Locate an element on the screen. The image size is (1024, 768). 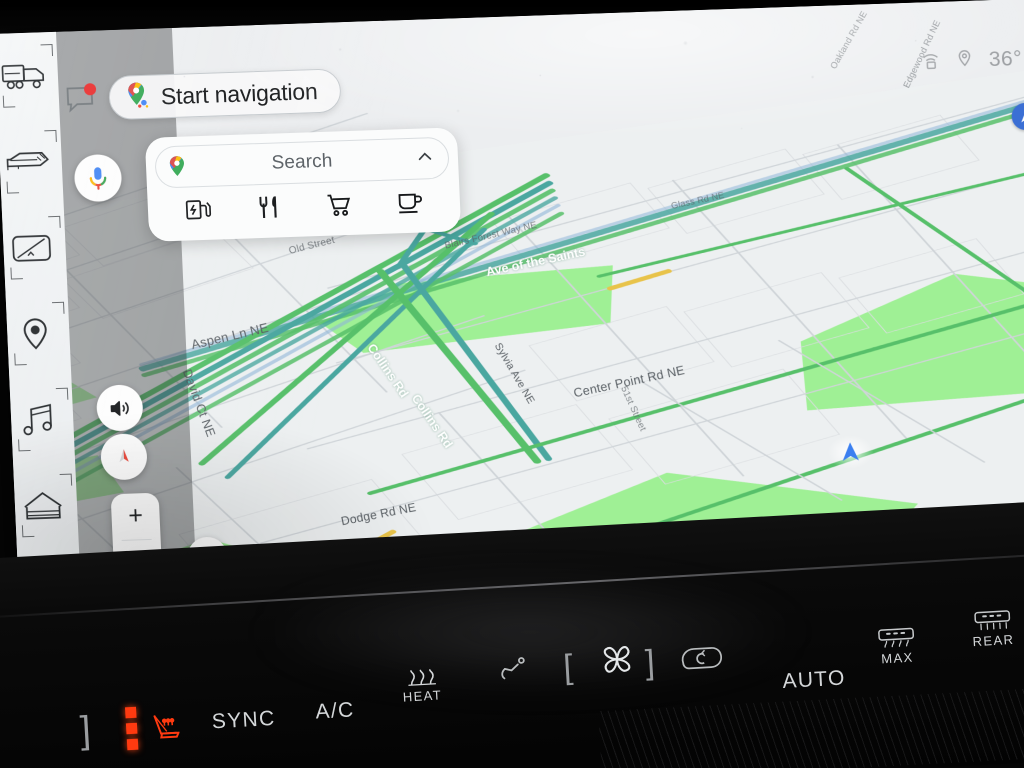
sidebar-item-vehicle is located at coordinates (32, 162).